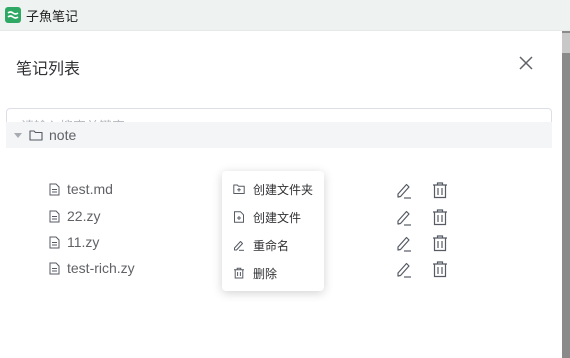 This screenshot has width=570, height=358. I want to click on app-title: 子魚笔记, so click(52, 17).